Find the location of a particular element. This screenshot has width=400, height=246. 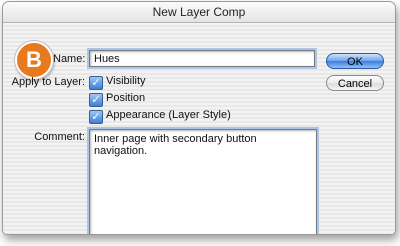

step-badge: B is located at coordinates (34, 60).